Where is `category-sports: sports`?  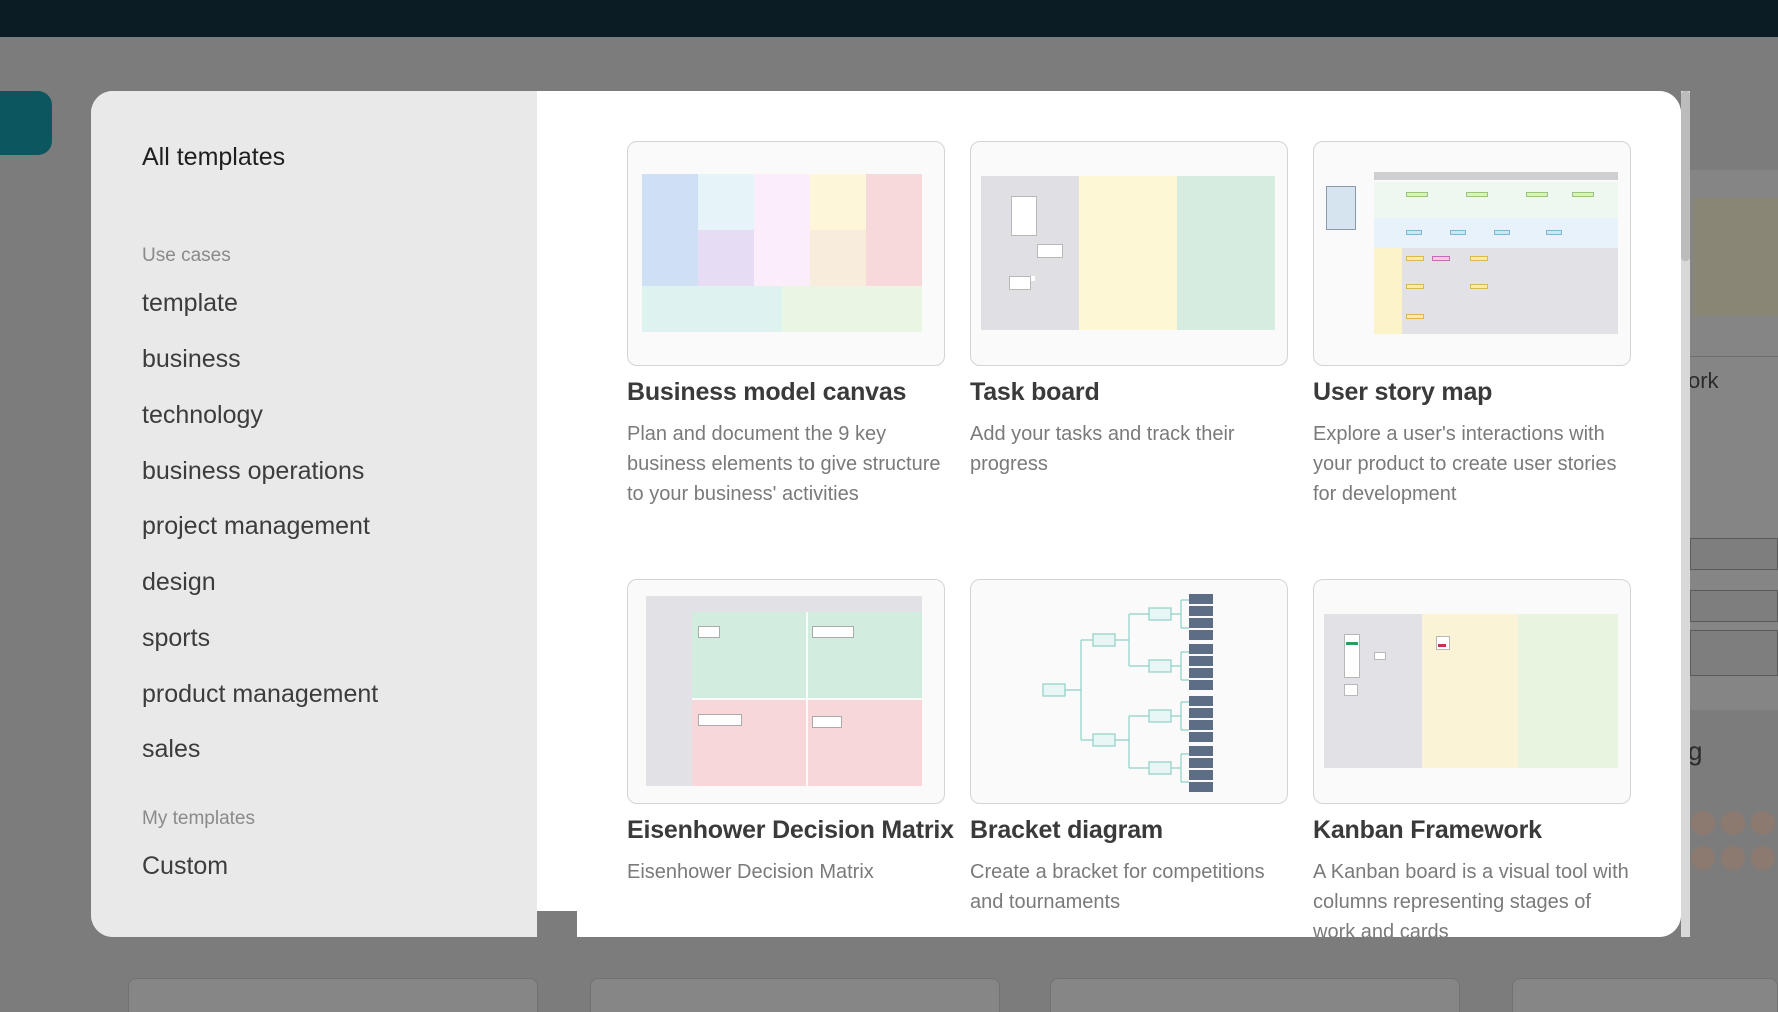 category-sports: sports is located at coordinates (176, 638).